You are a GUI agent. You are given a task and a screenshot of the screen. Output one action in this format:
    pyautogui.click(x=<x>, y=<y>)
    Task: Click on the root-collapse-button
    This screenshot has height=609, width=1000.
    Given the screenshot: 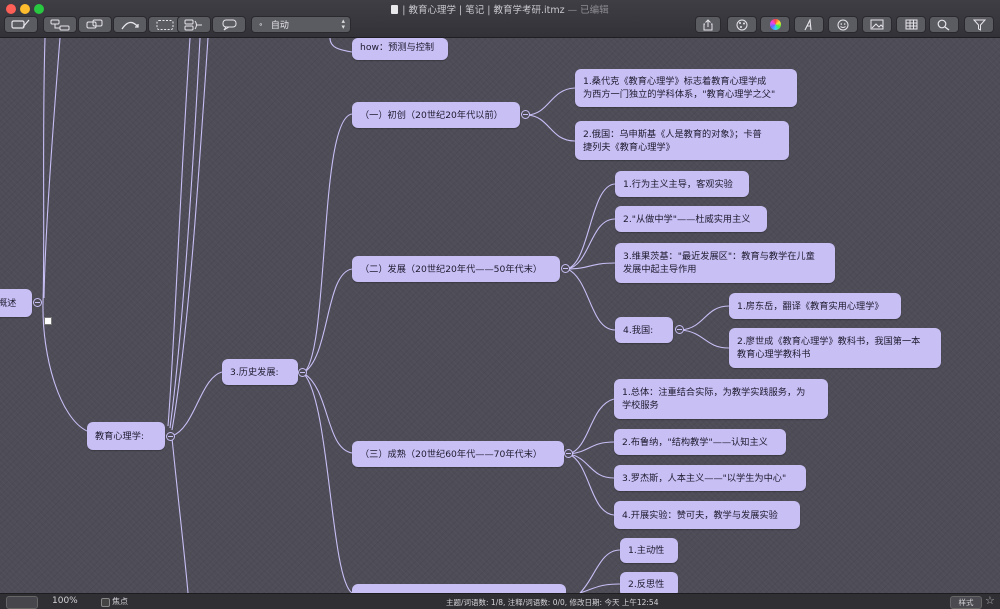 What is the action you would take?
    pyautogui.click(x=170, y=436)
    